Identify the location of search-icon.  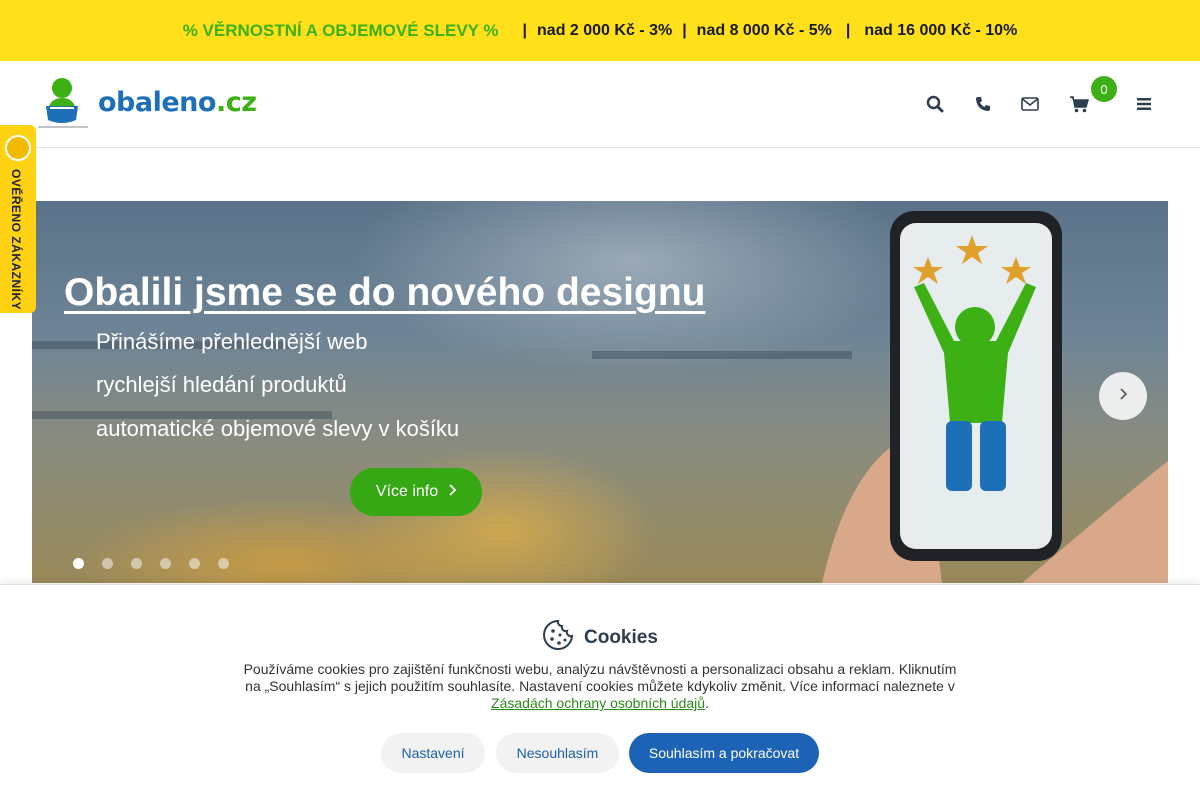
(935, 104).